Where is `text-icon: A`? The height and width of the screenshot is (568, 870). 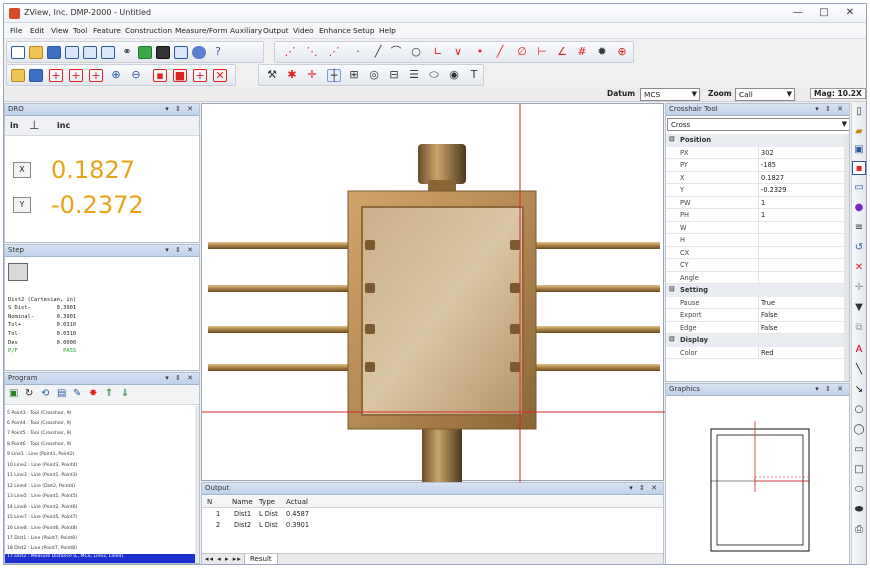
text-icon: A is located at coordinates (859, 350).